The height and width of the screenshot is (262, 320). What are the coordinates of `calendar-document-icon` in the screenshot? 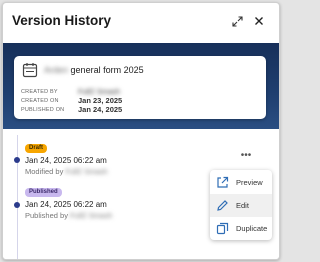 It's located at (30, 70).